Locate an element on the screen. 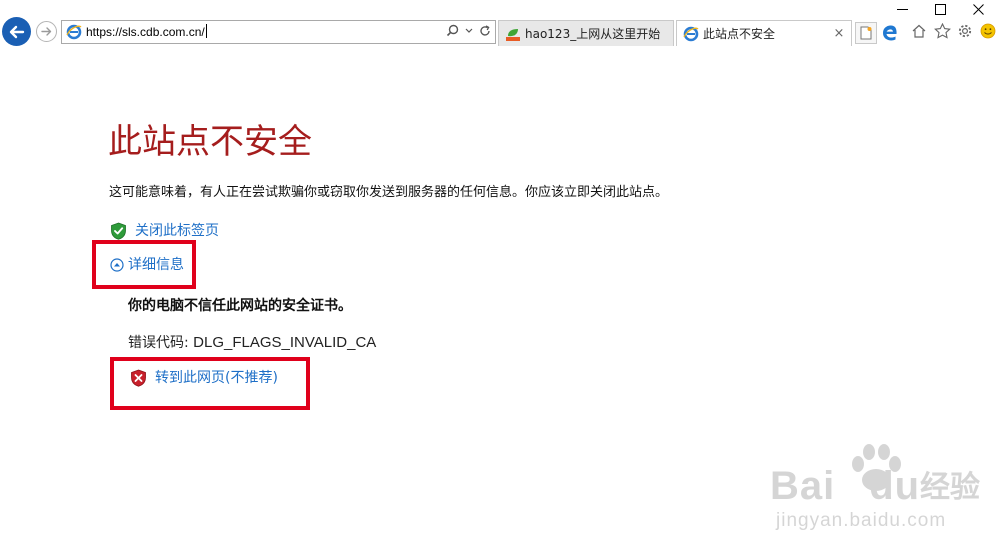  smiley-icon is located at coordinates (988, 31).